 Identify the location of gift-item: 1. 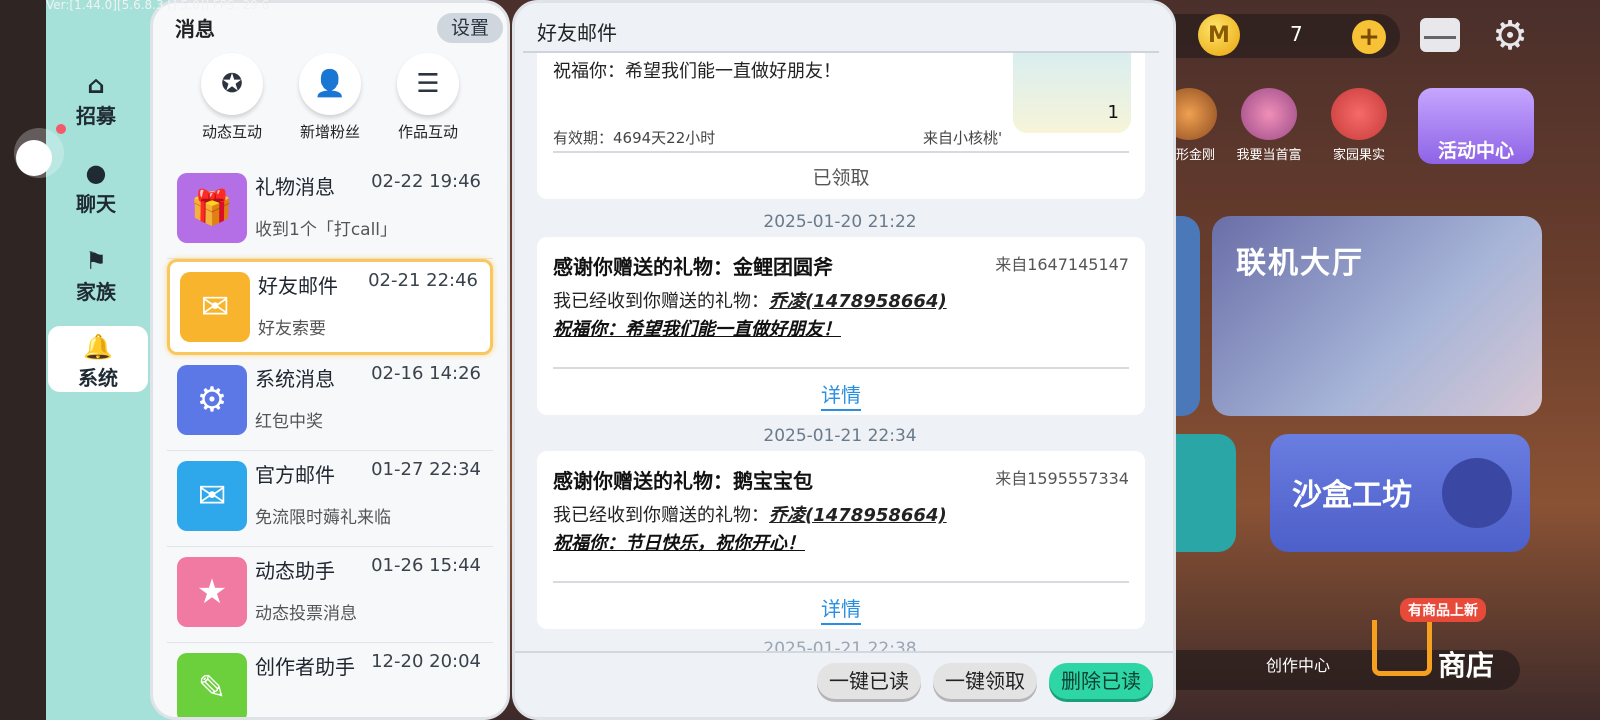
(1072, 93).